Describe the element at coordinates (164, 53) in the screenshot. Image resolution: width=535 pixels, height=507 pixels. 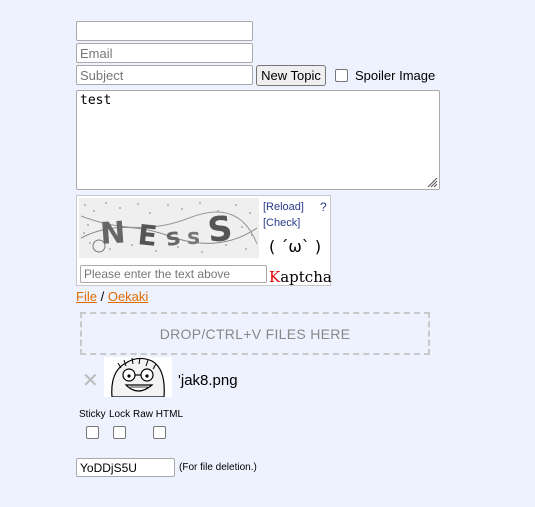
I see `email-input` at that location.